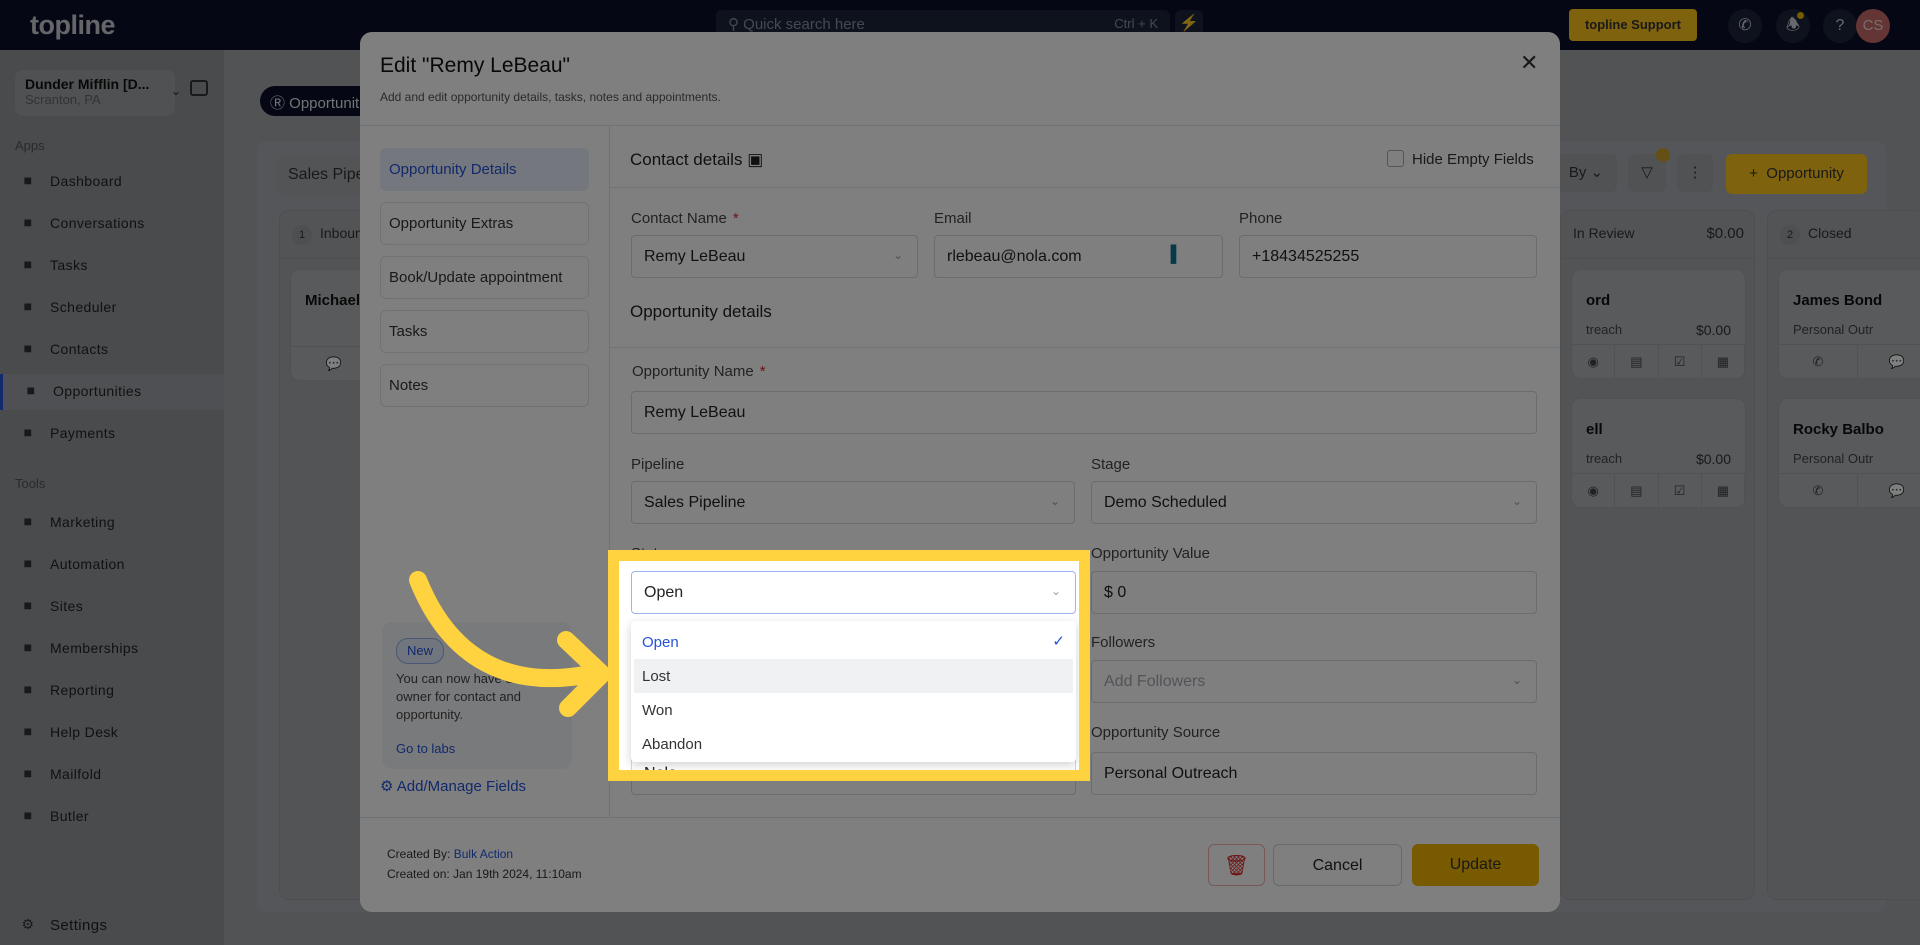 This screenshot has width=1920, height=945. What do you see at coordinates (98, 93) in the screenshot?
I see `company-switcher: Dunder Mifflin [D... Scranton, PA ⌄` at bounding box center [98, 93].